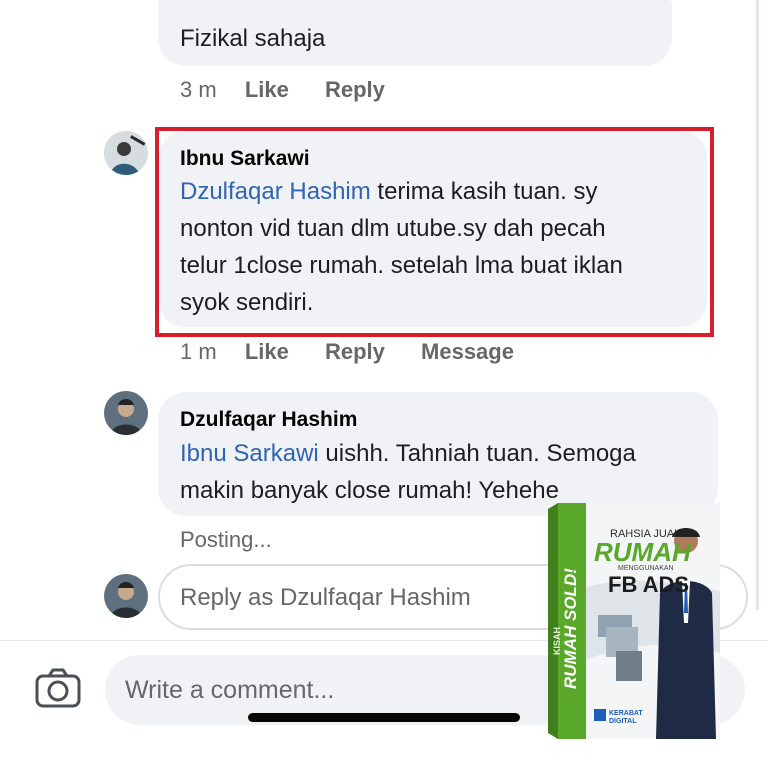 The width and height of the screenshot is (768, 768). I want to click on home-indicator, so click(384, 717).